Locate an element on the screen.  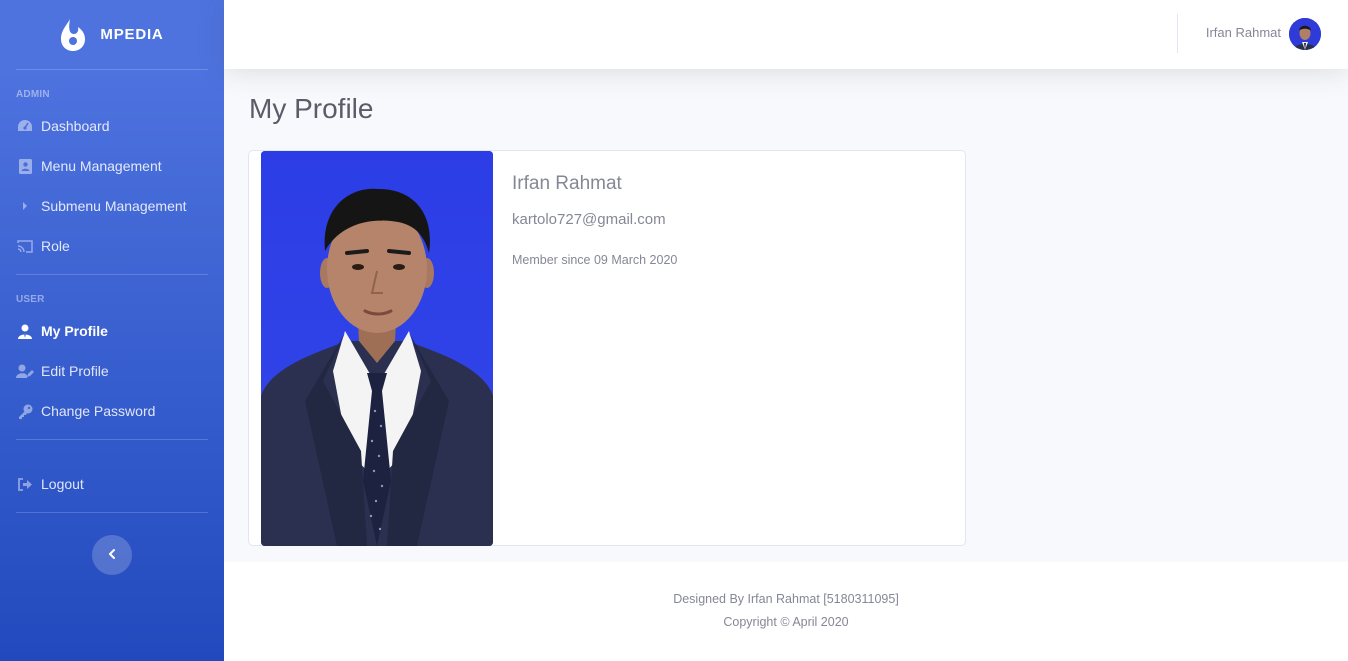
sidebar-item-label: Menu Management is located at coordinates (101, 166).